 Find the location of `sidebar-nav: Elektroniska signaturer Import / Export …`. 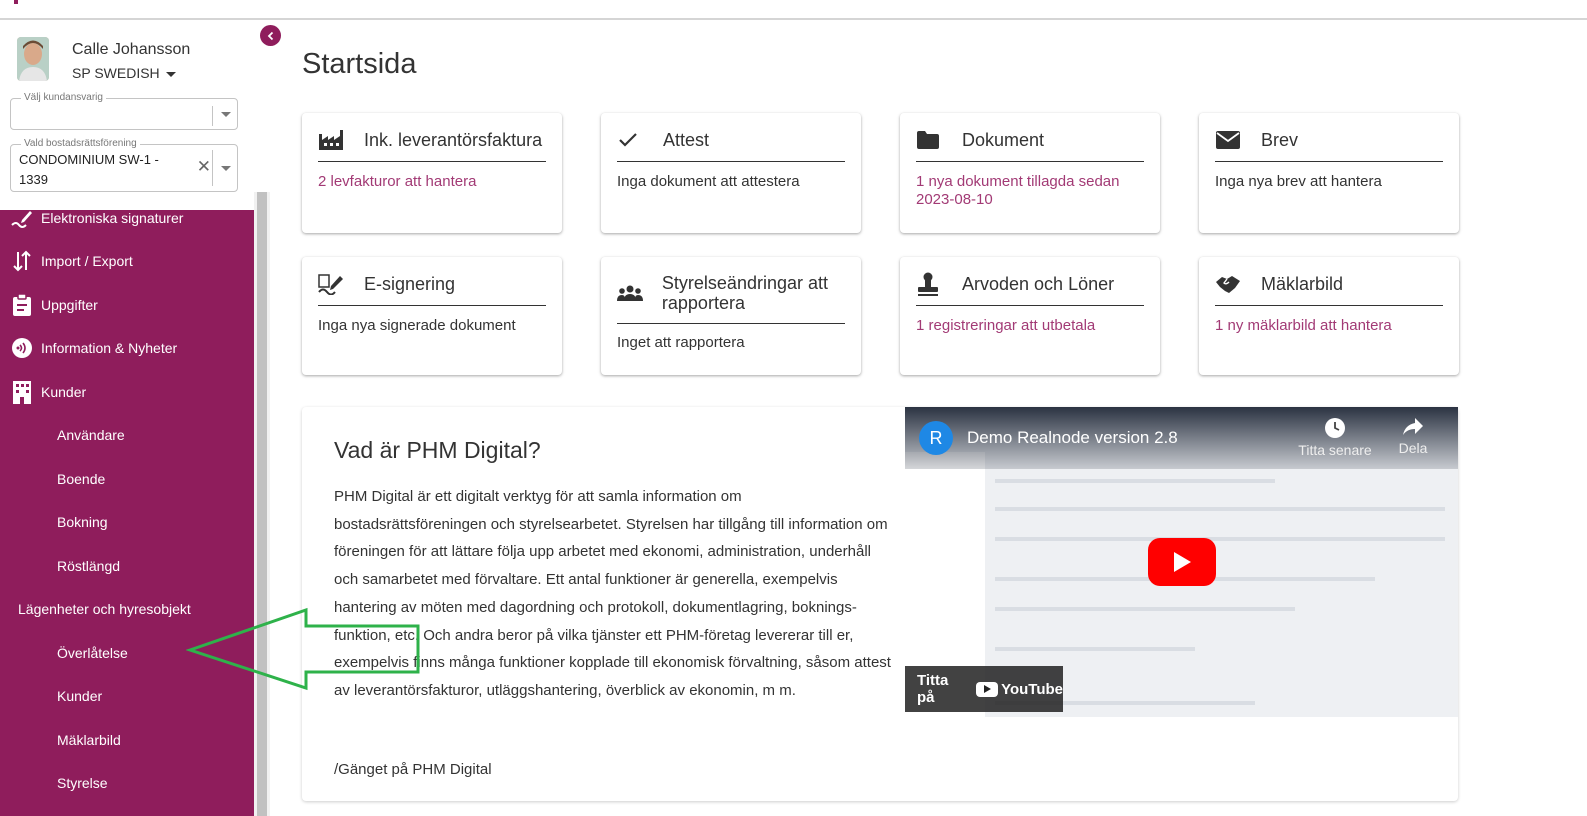

sidebar-nav: Elektroniska signaturer Import / Export … is located at coordinates (127, 513).